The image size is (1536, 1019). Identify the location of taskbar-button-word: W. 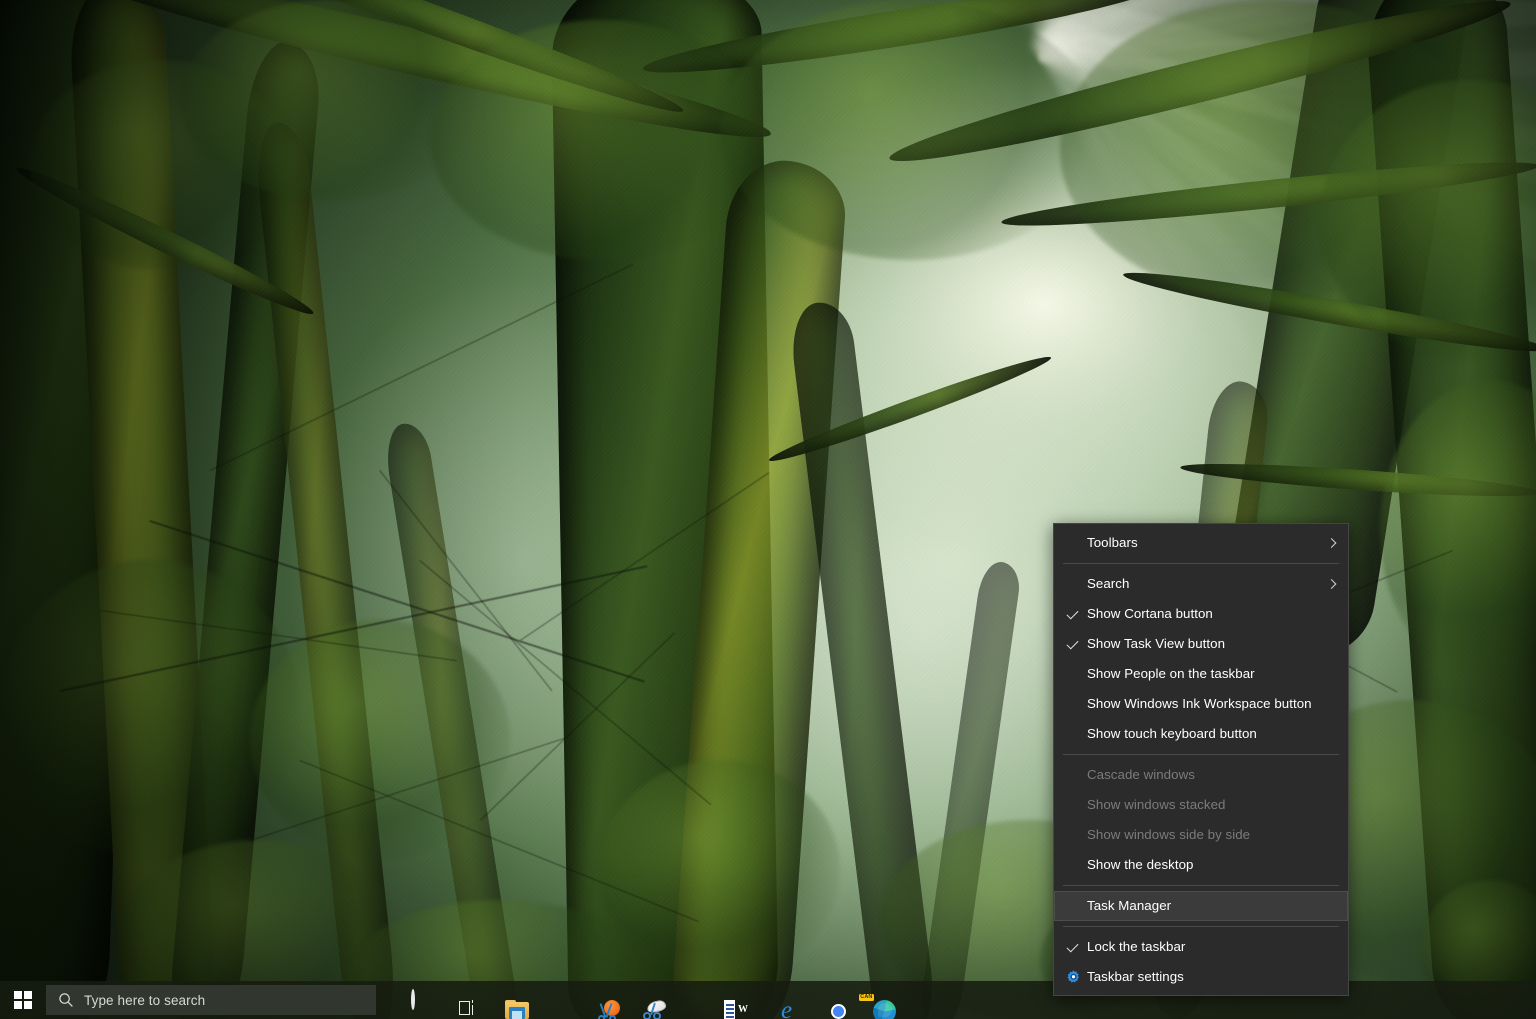
(735, 1000).